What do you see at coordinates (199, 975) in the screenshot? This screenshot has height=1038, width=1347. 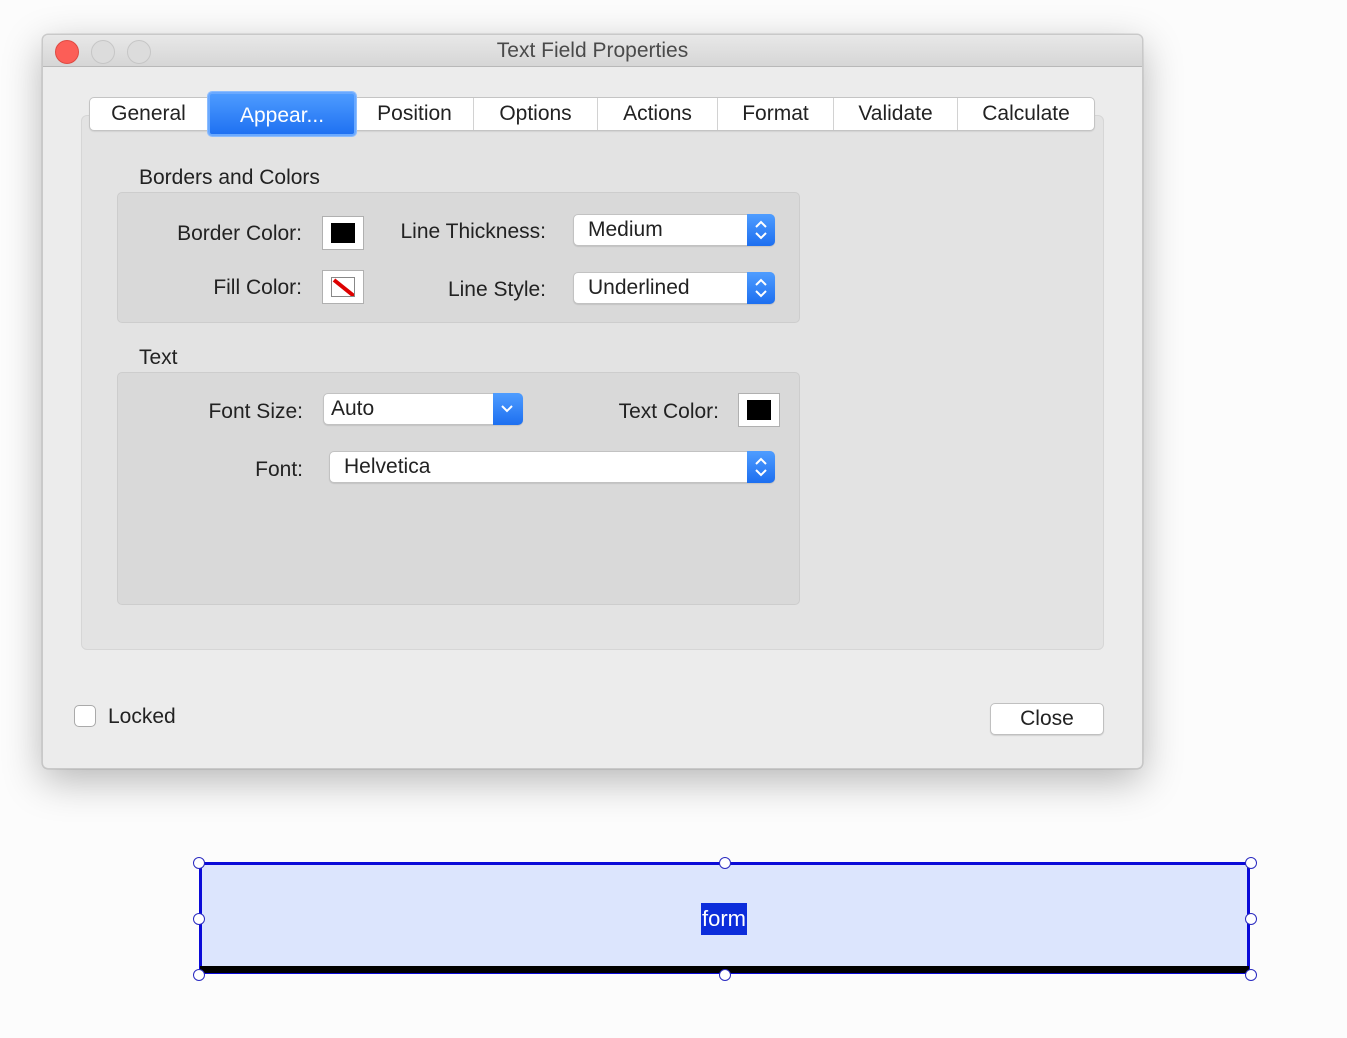 I see `resize-handle-bottom-left` at bounding box center [199, 975].